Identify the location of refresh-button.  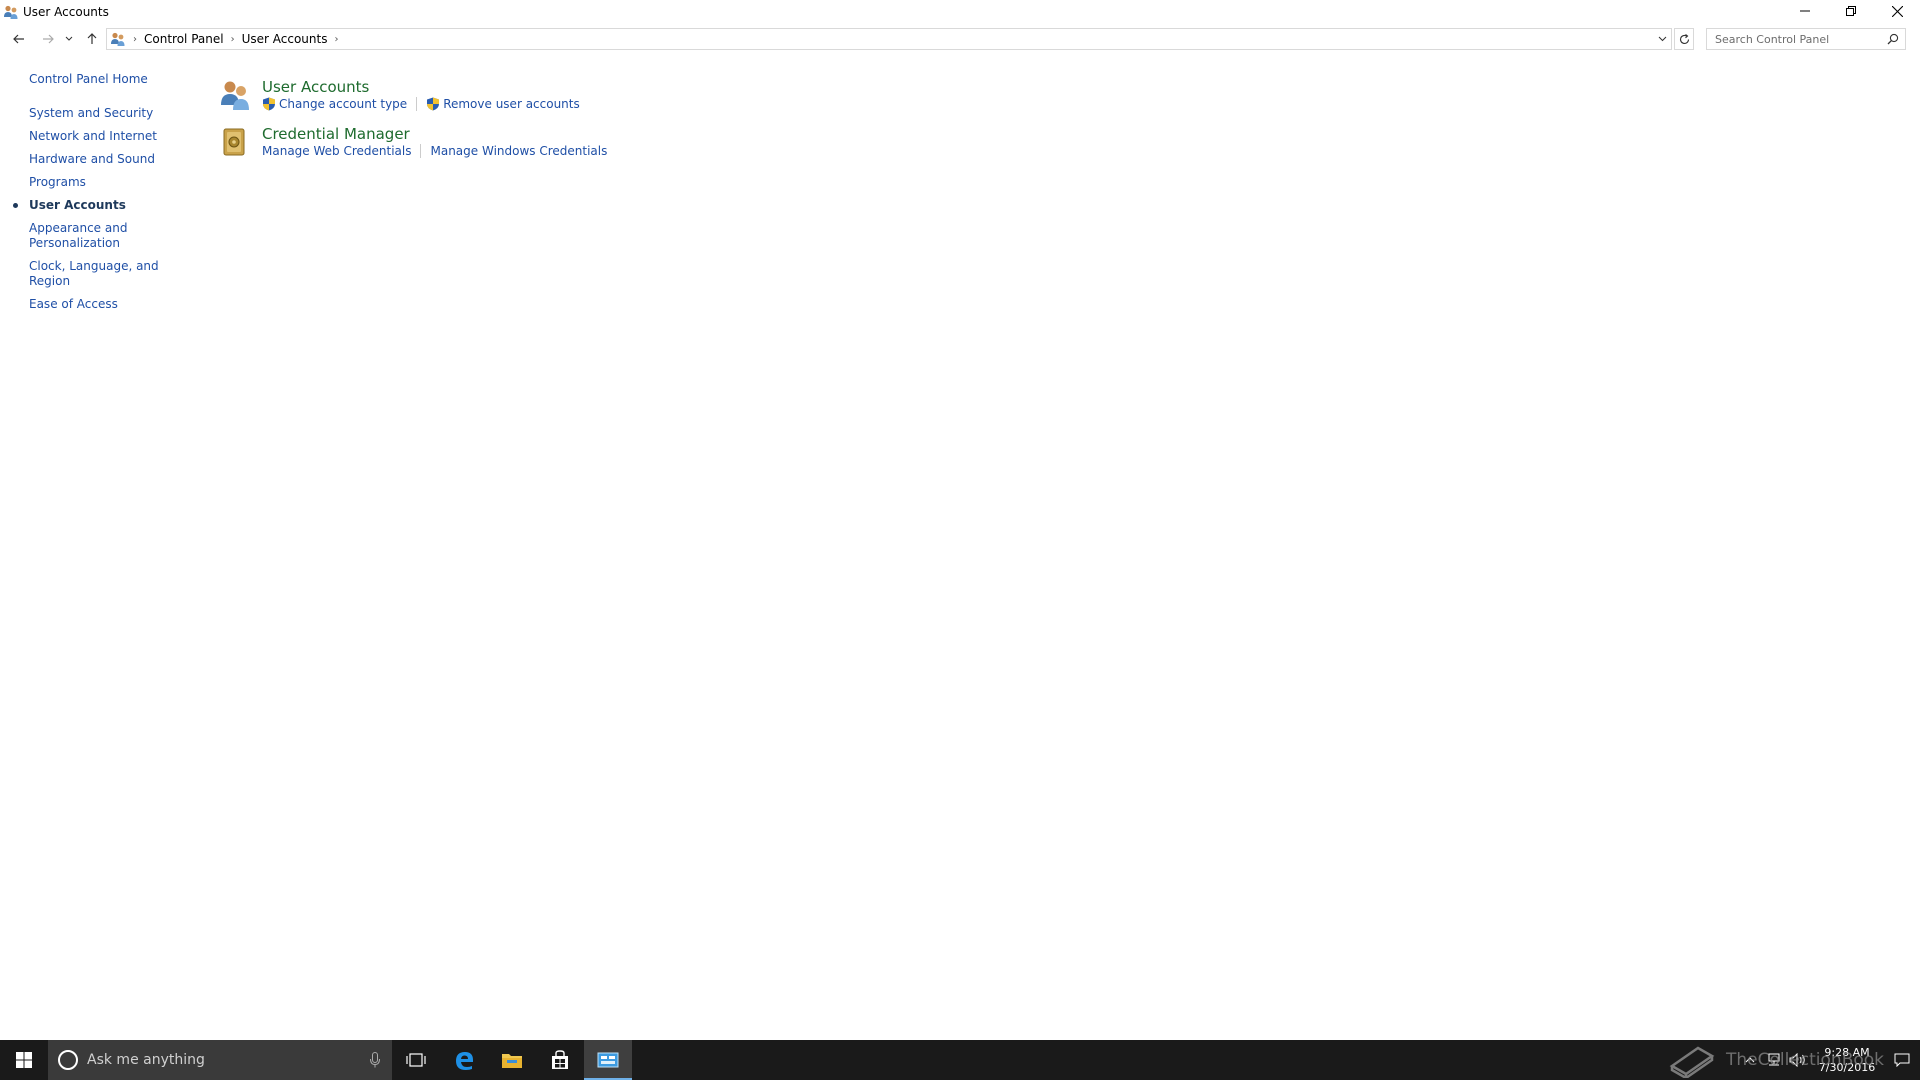
(1684, 39).